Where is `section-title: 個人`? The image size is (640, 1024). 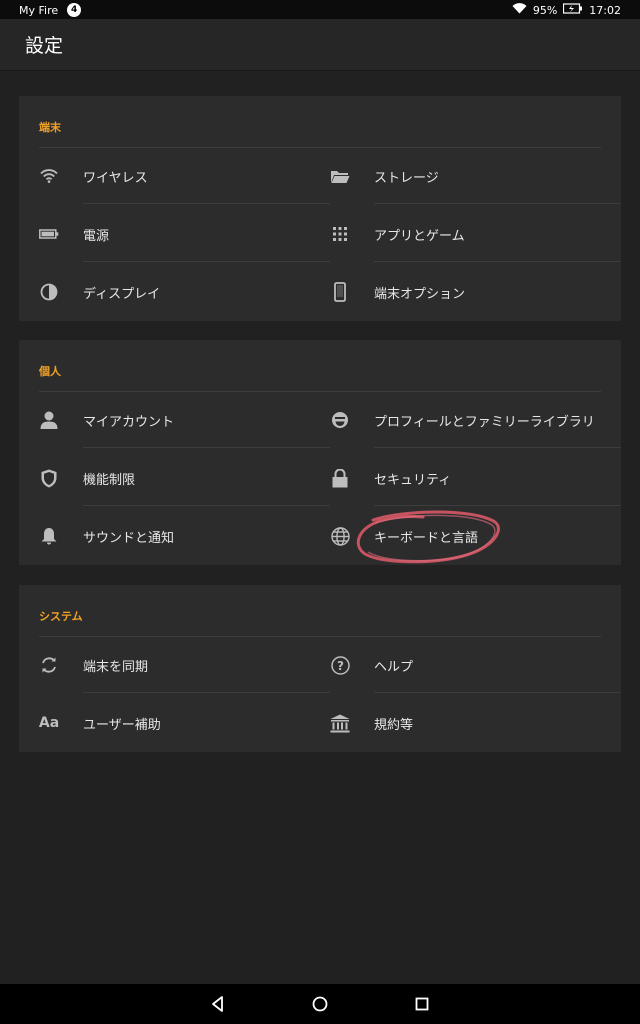
section-title: 個人 is located at coordinates (50, 371).